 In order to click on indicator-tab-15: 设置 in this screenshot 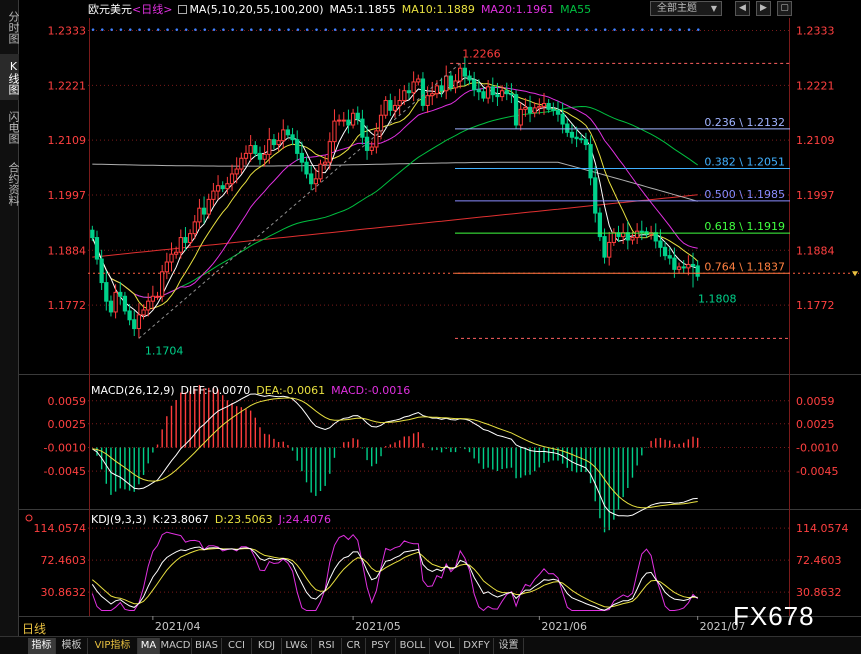, I will do `click(509, 646)`.